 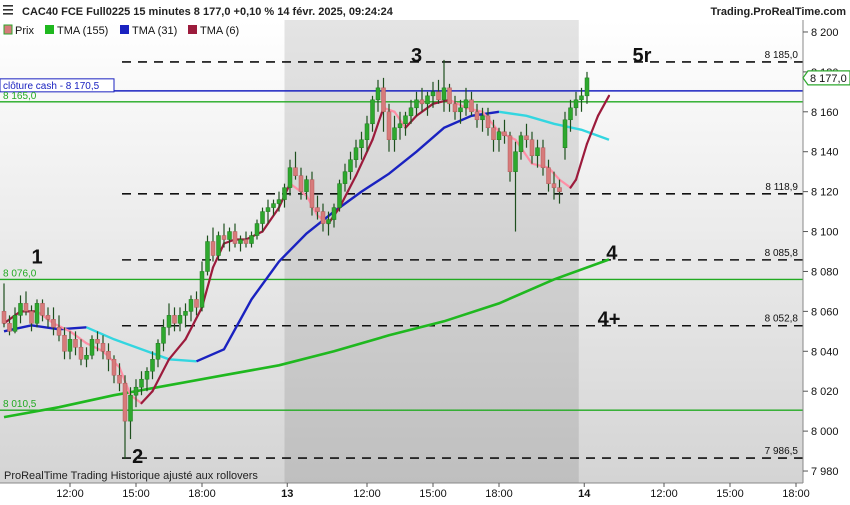 I want to click on legend-label-prix: Prix, so click(x=24, y=31).